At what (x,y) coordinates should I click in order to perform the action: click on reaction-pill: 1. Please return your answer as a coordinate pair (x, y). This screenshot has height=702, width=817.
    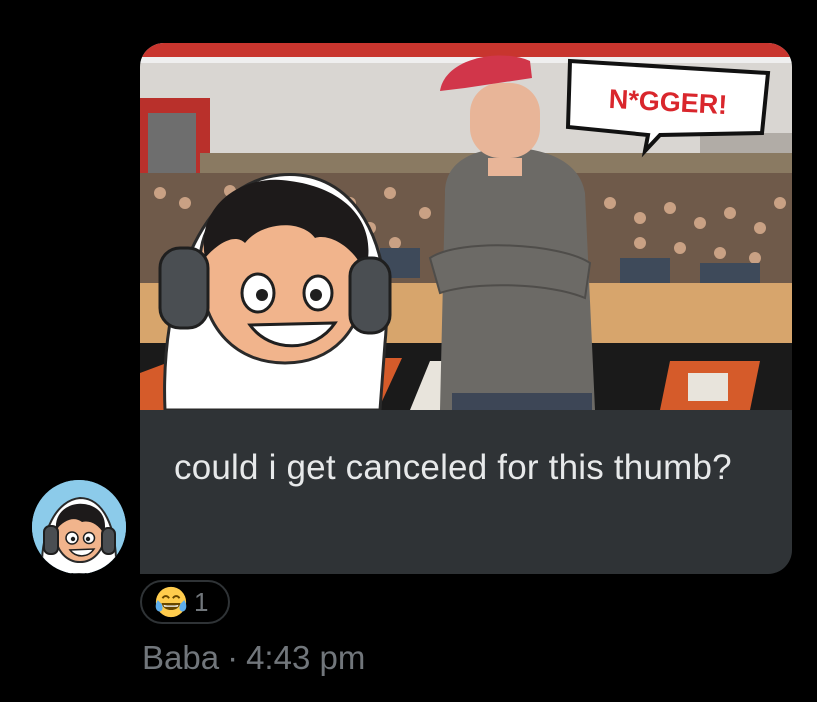
    Looking at the image, I should click on (185, 602).